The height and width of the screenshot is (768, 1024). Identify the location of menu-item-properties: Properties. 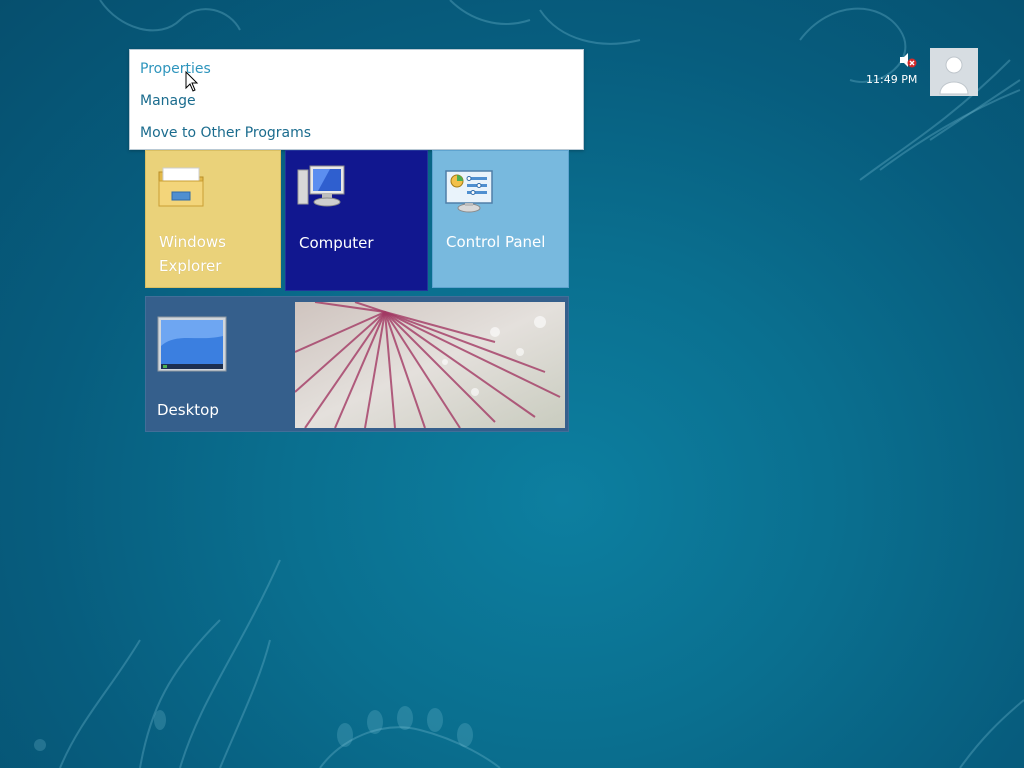
(175, 69).